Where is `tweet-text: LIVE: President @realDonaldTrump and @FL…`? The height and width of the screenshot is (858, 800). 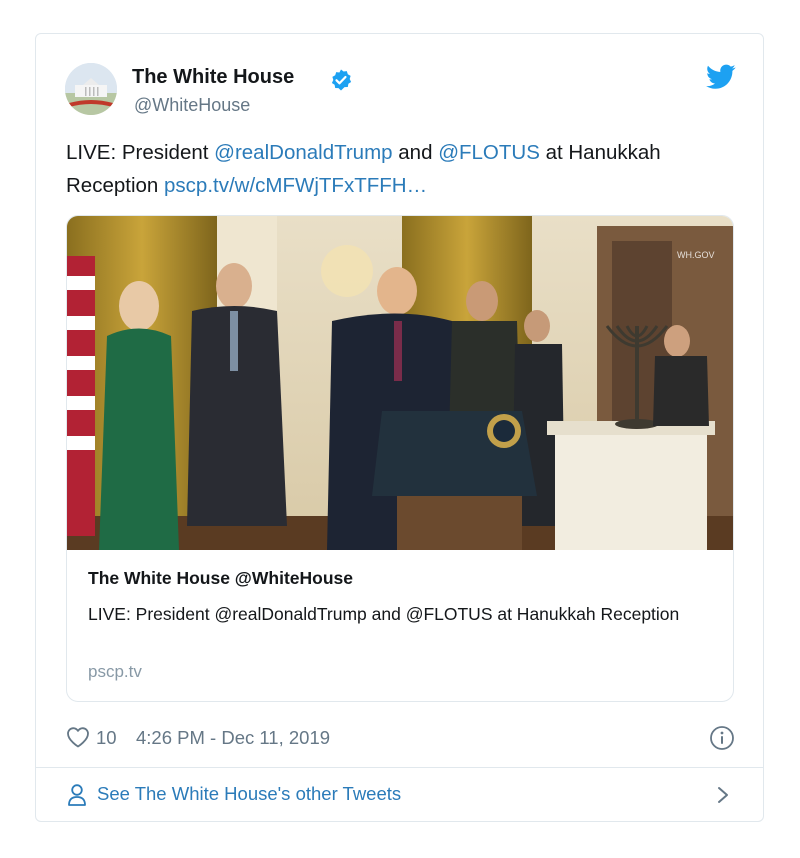 tweet-text: LIVE: President @realDonaldTrump and @FL… is located at coordinates (396, 169).